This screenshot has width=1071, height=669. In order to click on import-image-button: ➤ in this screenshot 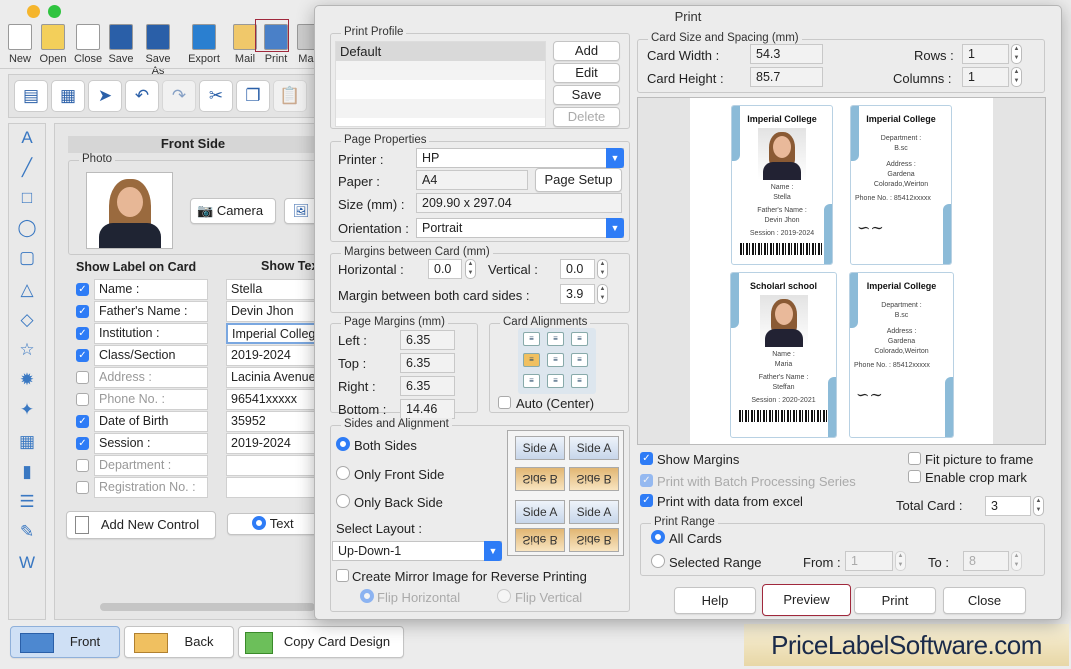, I will do `click(105, 96)`.